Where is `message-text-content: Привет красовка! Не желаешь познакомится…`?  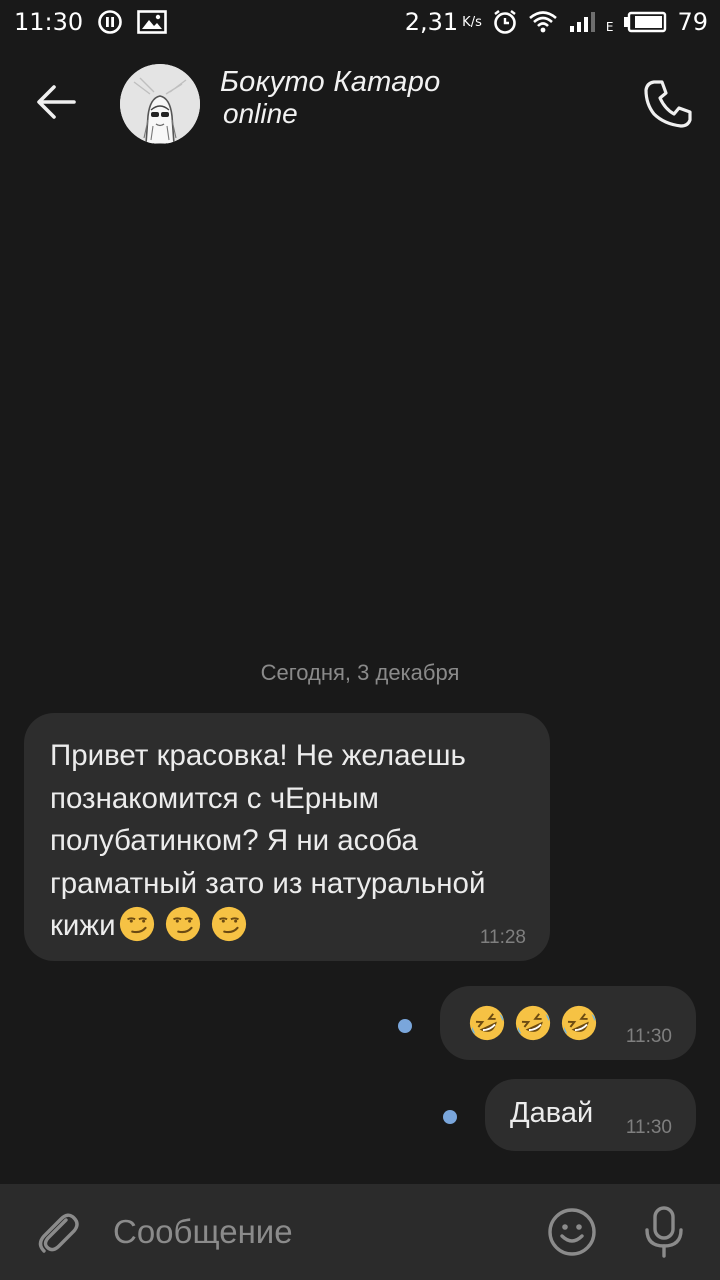 message-text-content: Привет красовка! Не желаешь познакомится… is located at coordinates (268, 840).